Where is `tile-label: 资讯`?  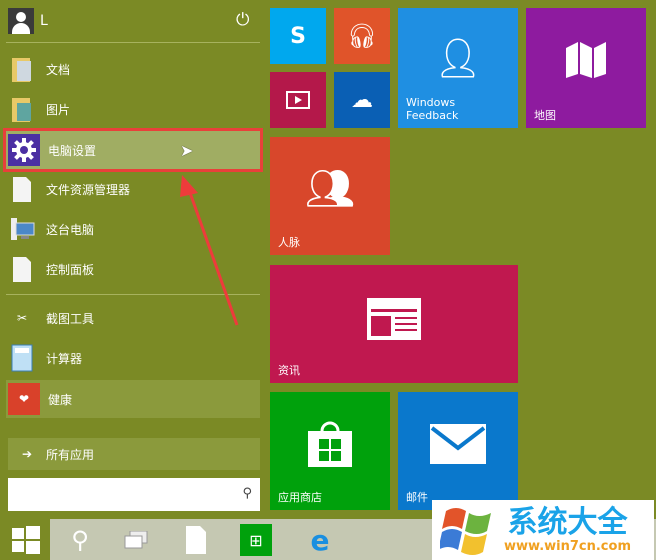
tile-label: 资讯 is located at coordinates (289, 370).